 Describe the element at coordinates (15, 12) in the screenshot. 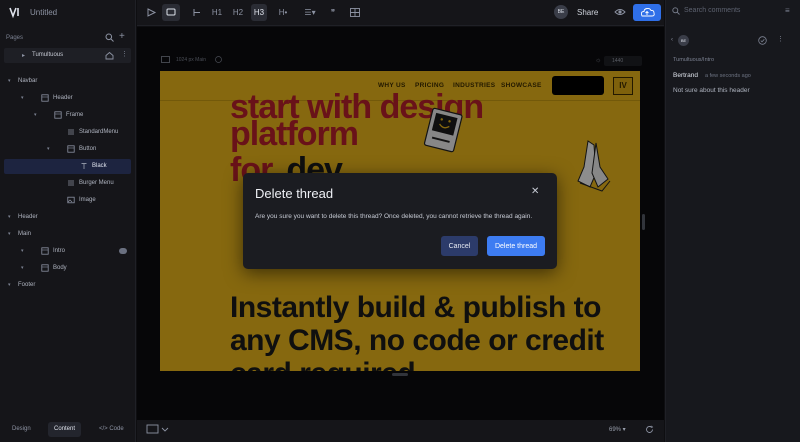

I see `app-logo-icon` at that location.